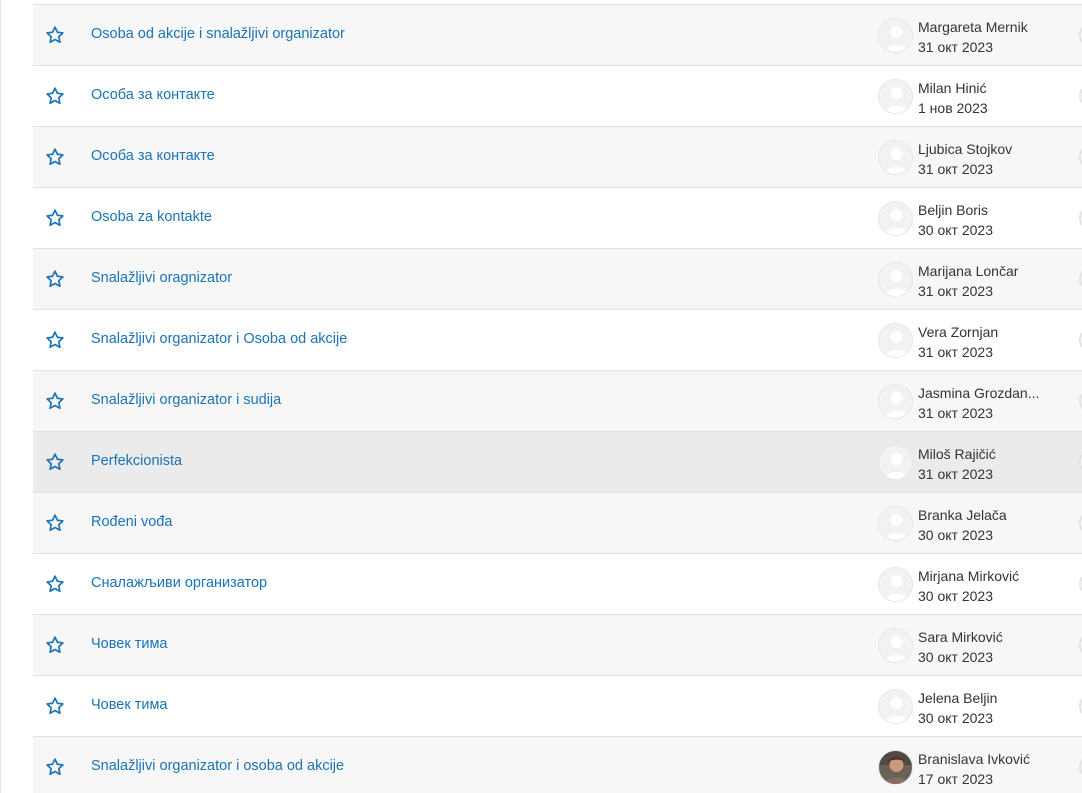  What do you see at coordinates (557, 645) in the screenshot?
I see `discussion-row: Човек тима Sara Mirković 30 окт 2023` at bounding box center [557, 645].